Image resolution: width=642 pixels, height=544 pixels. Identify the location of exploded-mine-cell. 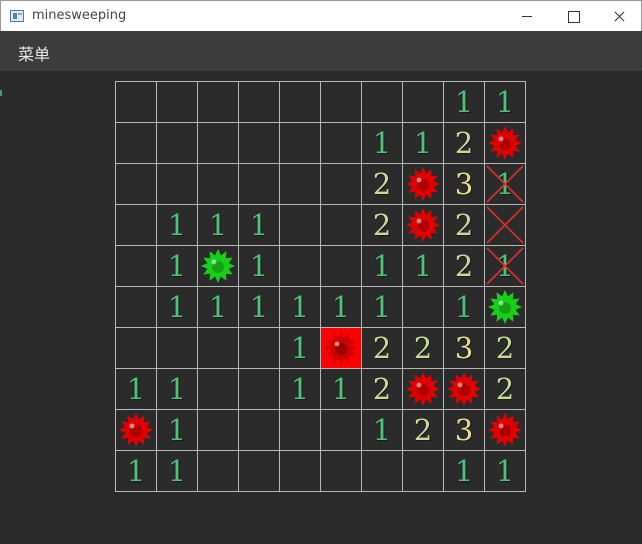
(341, 348).